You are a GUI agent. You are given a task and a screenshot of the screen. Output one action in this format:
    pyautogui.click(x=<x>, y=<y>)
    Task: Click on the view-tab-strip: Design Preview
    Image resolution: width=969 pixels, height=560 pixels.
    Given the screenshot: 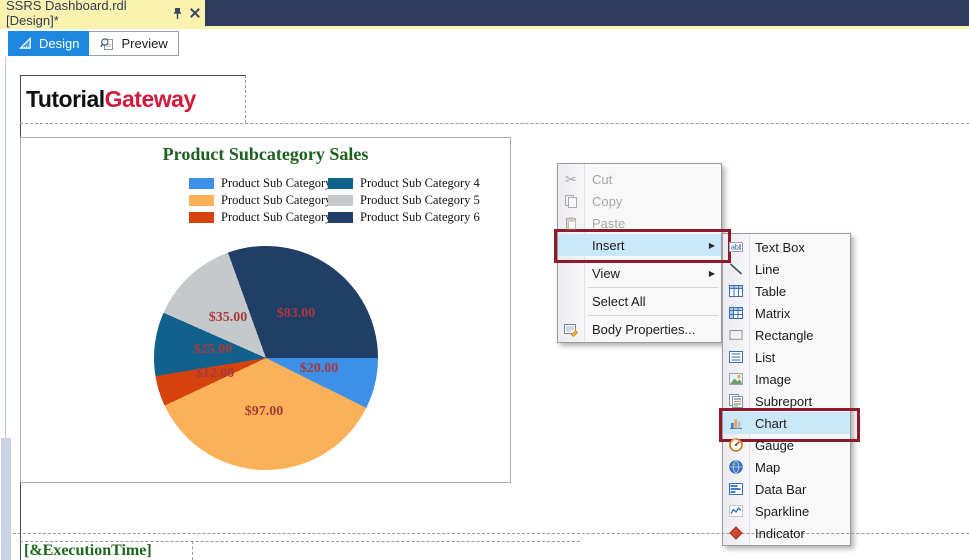 What is the action you would take?
    pyautogui.click(x=93, y=43)
    